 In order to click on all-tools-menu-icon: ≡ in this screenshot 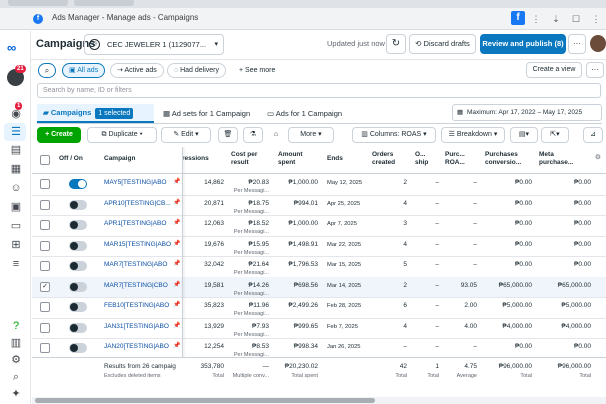, I will do `click(16, 264)`.